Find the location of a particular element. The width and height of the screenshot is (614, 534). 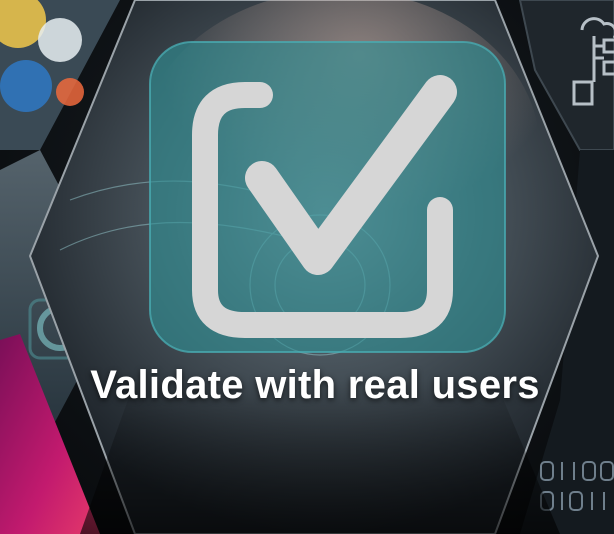

slide-title: Validate with real users is located at coordinates (315, 385).